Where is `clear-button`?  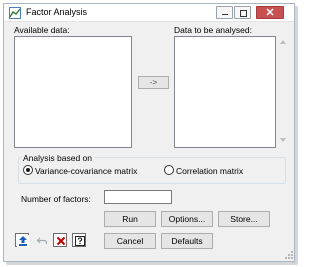
clear-button is located at coordinates (60, 240).